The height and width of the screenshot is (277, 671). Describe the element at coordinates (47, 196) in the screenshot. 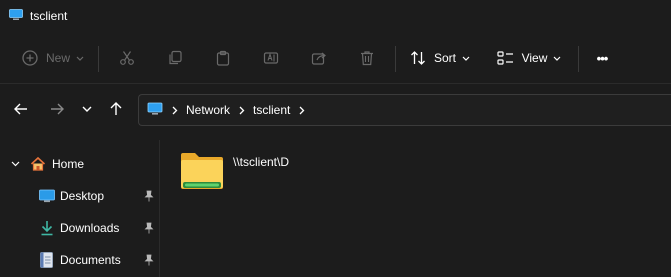

I see `desktop-icon` at that location.